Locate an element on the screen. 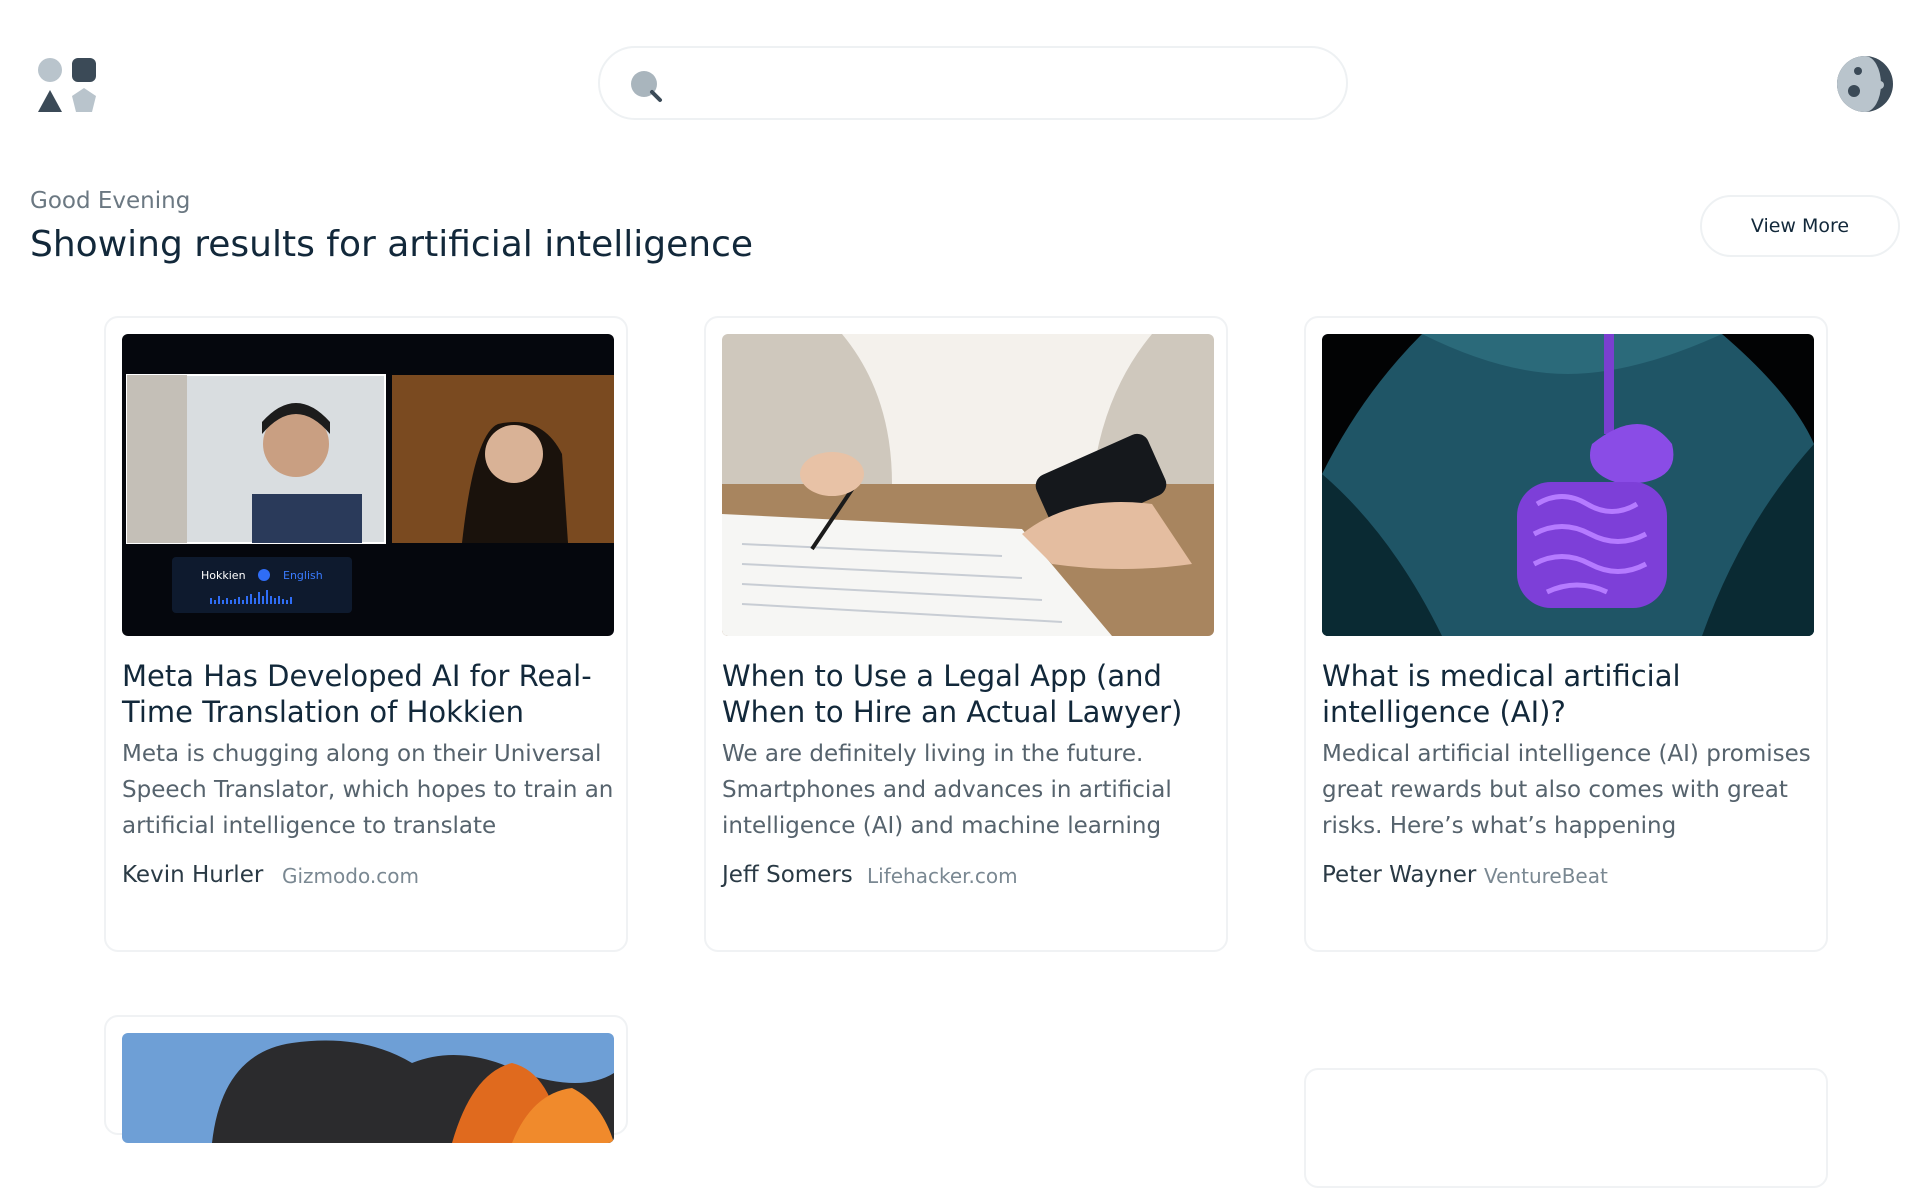 This screenshot has width=1920, height=1188. digestive-system-image is located at coordinates (1568, 485).